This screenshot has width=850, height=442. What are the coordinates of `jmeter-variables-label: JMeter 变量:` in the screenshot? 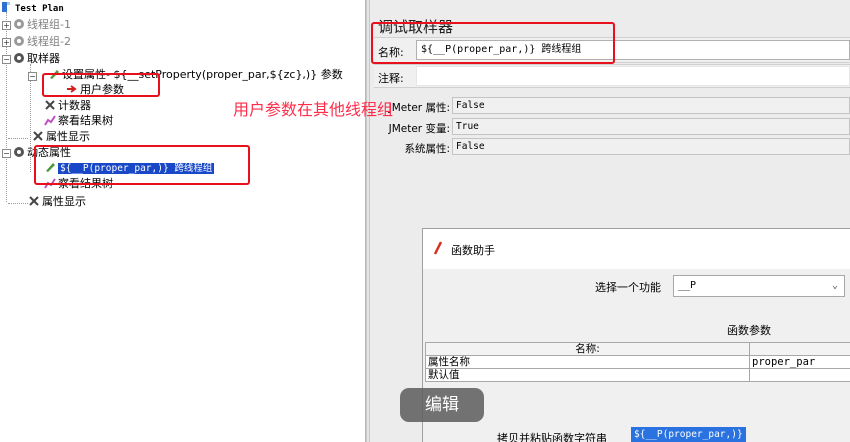 It's located at (419, 129).